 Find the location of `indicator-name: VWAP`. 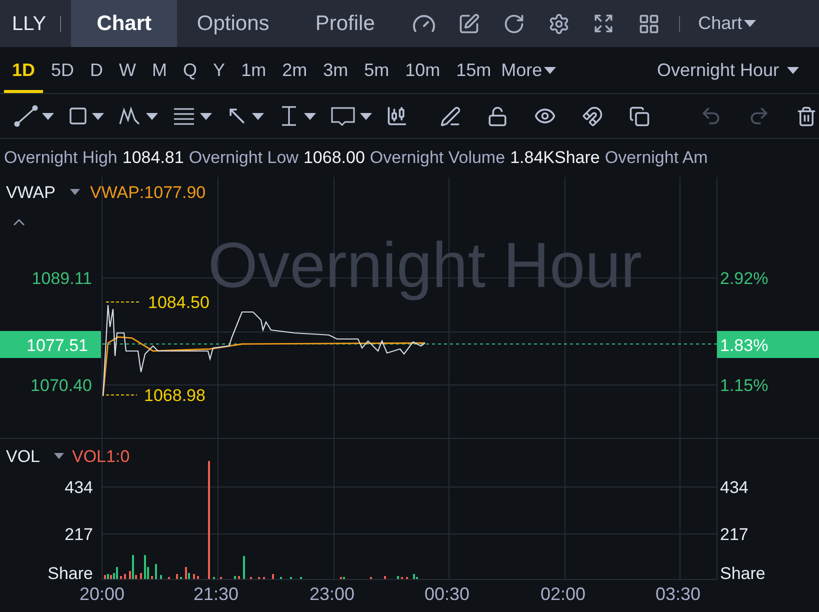

indicator-name: VWAP is located at coordinates (31, 192).